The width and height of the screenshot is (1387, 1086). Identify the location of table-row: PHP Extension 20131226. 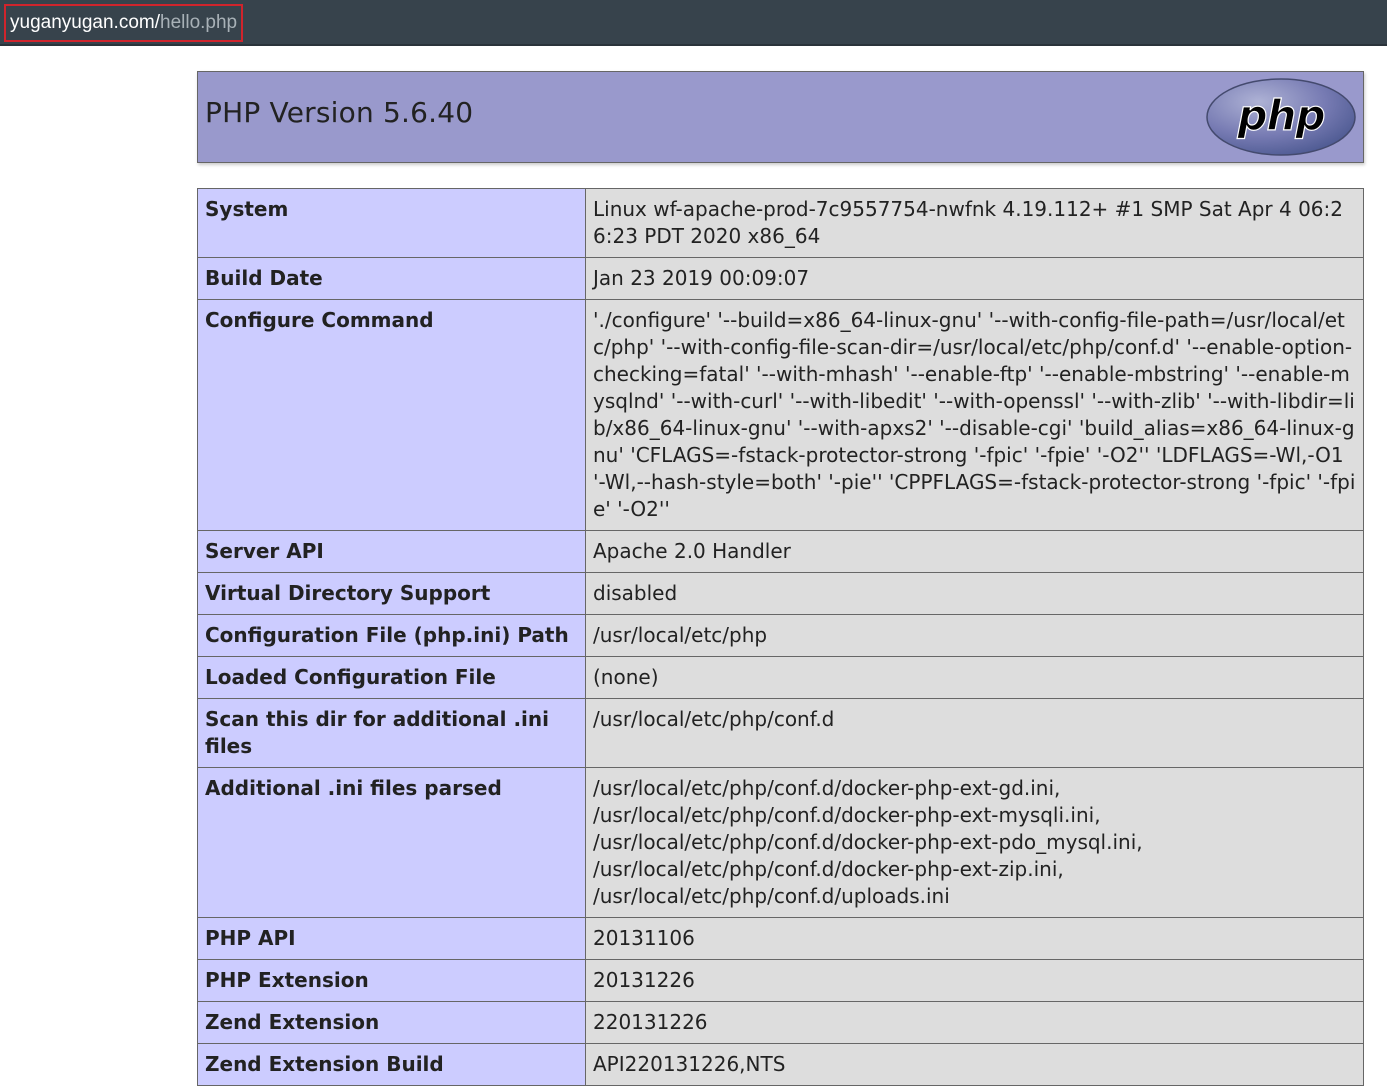
(780, 980).